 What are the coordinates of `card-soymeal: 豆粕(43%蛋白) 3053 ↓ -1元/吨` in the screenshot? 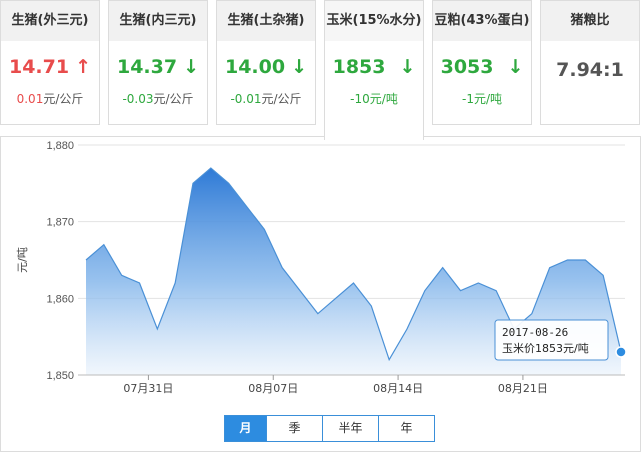 It's located at (482, 62).